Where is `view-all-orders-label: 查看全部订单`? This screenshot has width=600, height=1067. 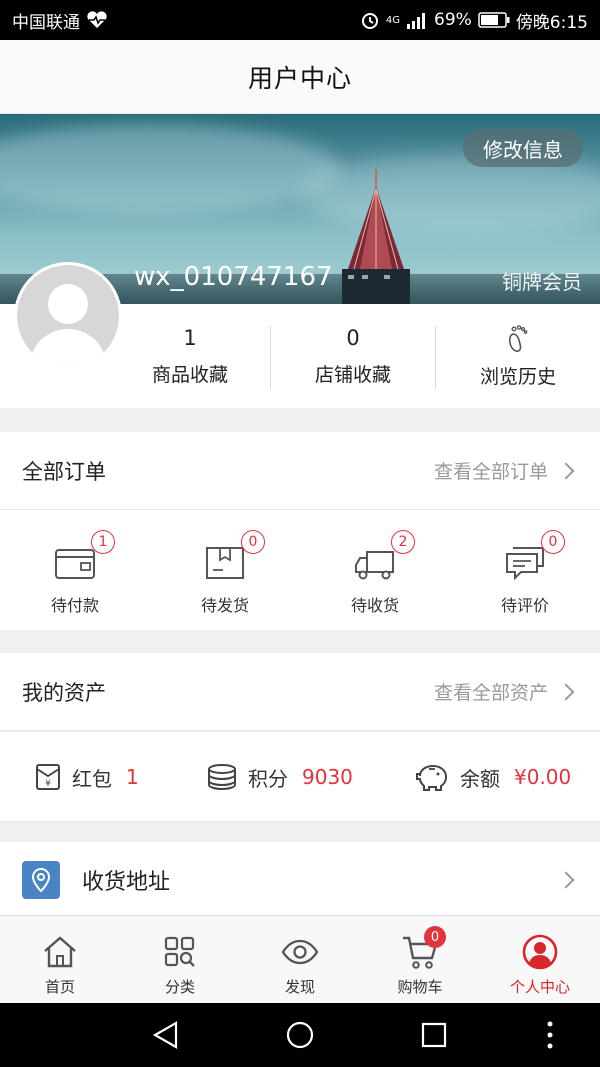
view-all-orders-label: 查看全部订单 is located at coordinates (490, 472).